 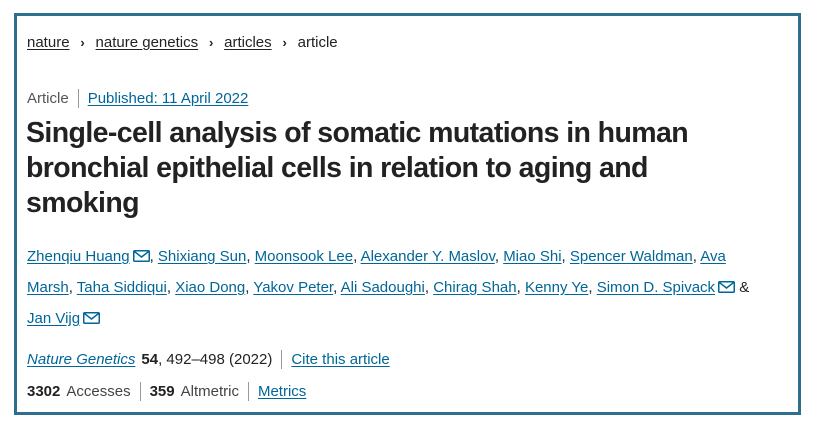 I want to click on author-link: Taha Siddiqui, so click(x=122, y=287).